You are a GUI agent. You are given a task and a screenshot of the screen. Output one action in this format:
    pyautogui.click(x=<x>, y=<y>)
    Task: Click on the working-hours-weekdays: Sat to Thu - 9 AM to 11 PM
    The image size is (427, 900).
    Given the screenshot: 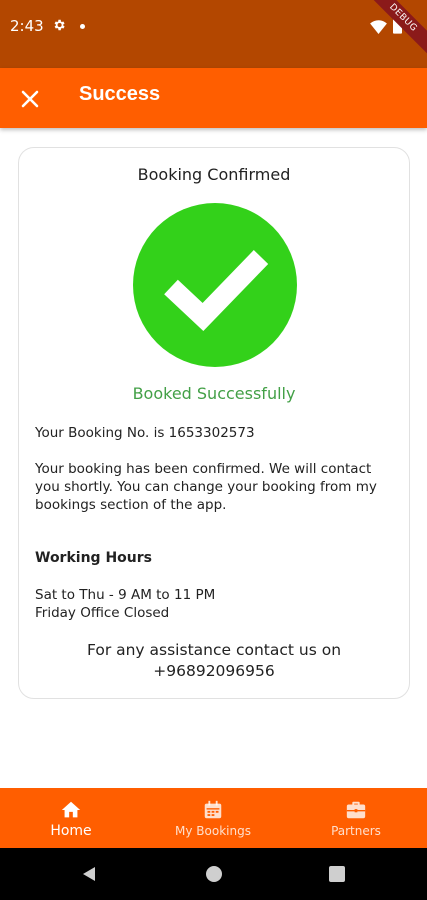 What is the action you would take?
    pyautogui.click(x=125, y=595)
    